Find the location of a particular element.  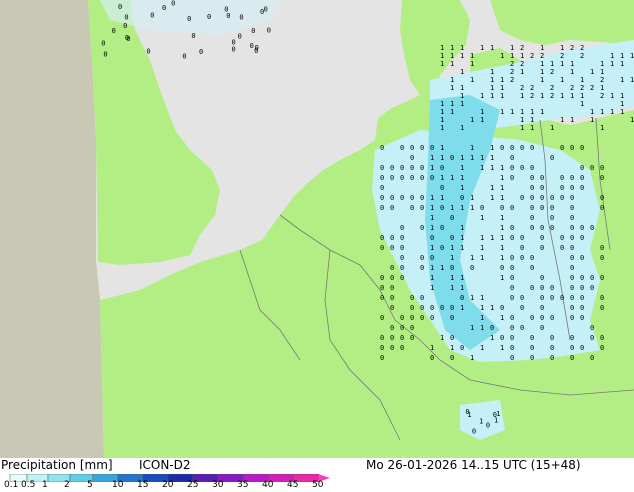

model-name: ICON-D2 is located at coordinates (165, 465).